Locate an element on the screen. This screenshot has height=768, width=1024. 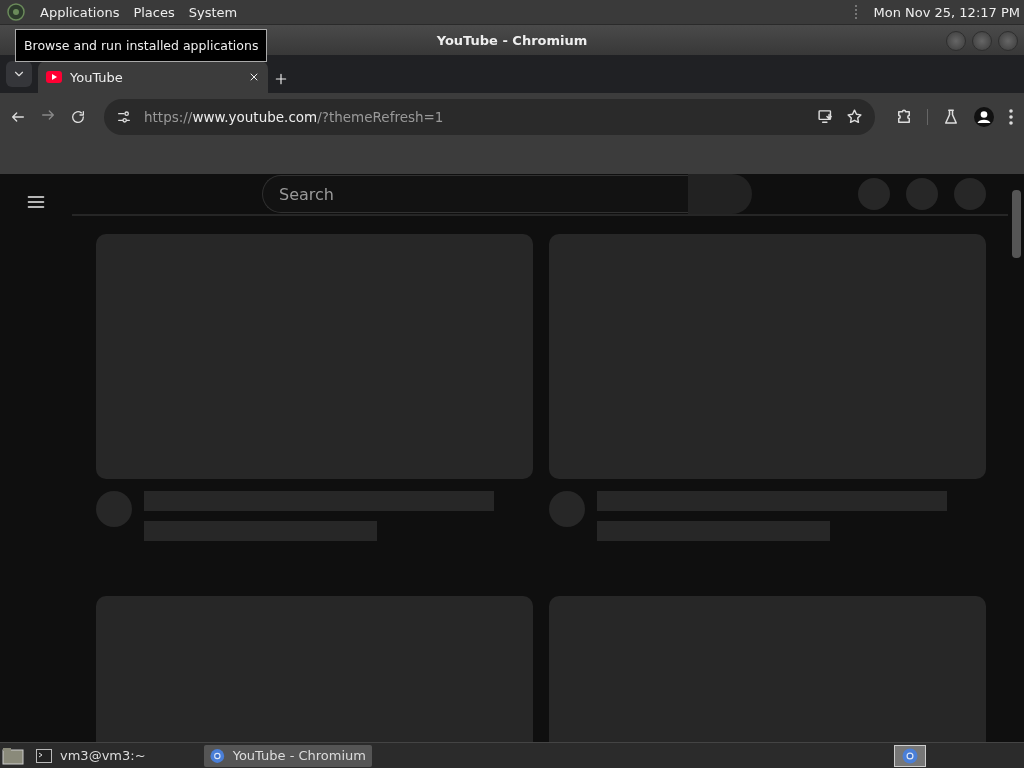
extensions-icon is located at coordinates (904, 116).